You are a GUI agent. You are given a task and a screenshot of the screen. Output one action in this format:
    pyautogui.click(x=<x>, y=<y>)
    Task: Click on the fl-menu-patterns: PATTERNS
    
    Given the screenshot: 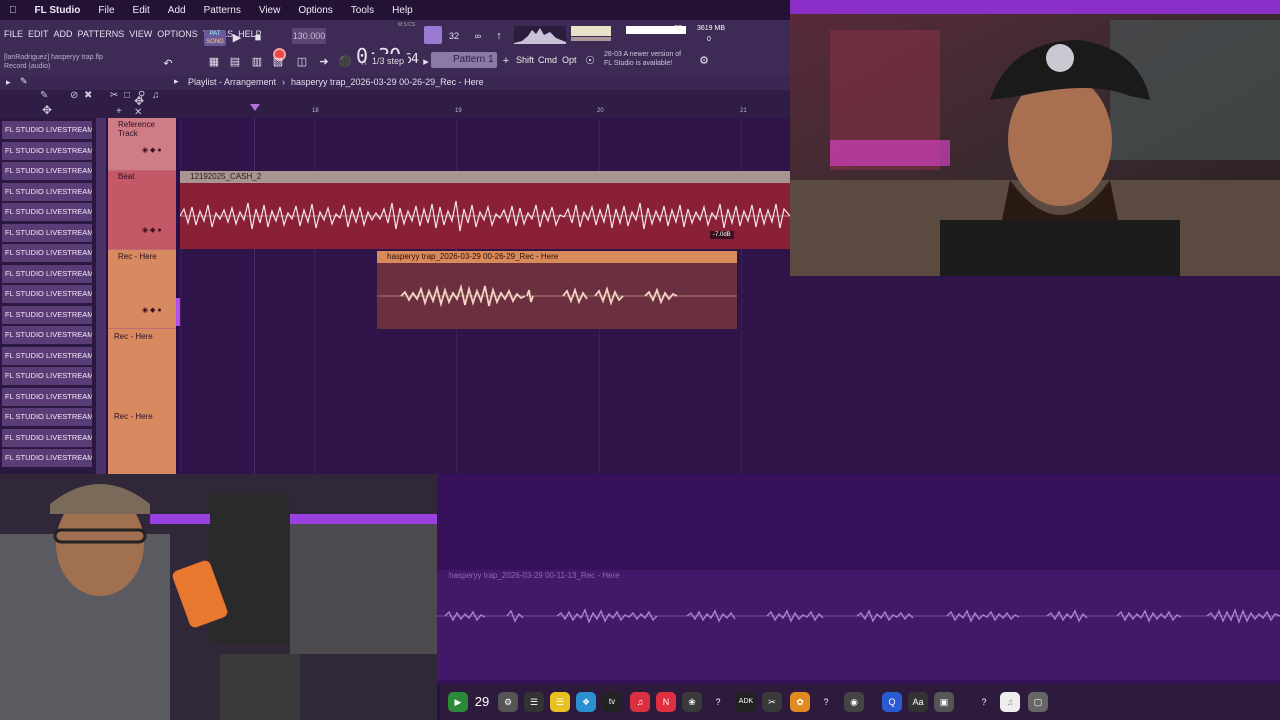 What is the action you would take?
    pyautogui.click(x=101, y=34)
    